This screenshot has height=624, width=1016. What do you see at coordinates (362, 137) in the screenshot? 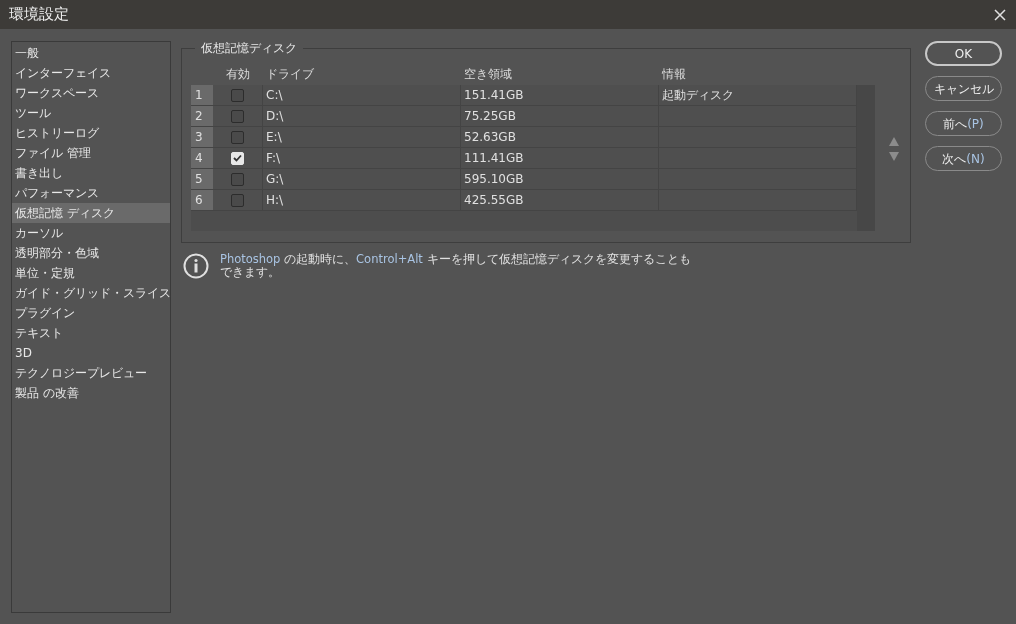
I see `table-cell: E:\` at bounding box center [362, 137].